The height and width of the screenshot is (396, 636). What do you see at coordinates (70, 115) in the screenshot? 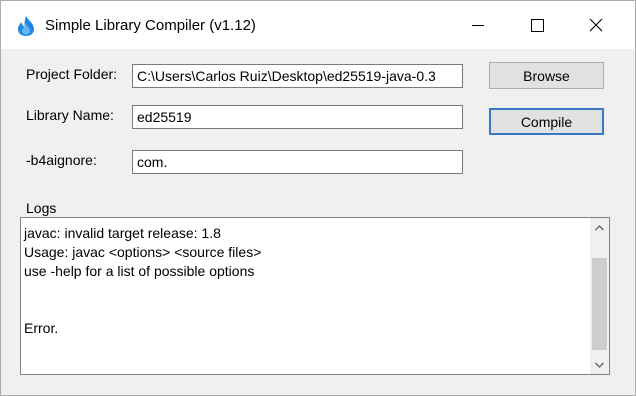
I see `library-name-label: Library Name:` at bounding box center [70, 115].